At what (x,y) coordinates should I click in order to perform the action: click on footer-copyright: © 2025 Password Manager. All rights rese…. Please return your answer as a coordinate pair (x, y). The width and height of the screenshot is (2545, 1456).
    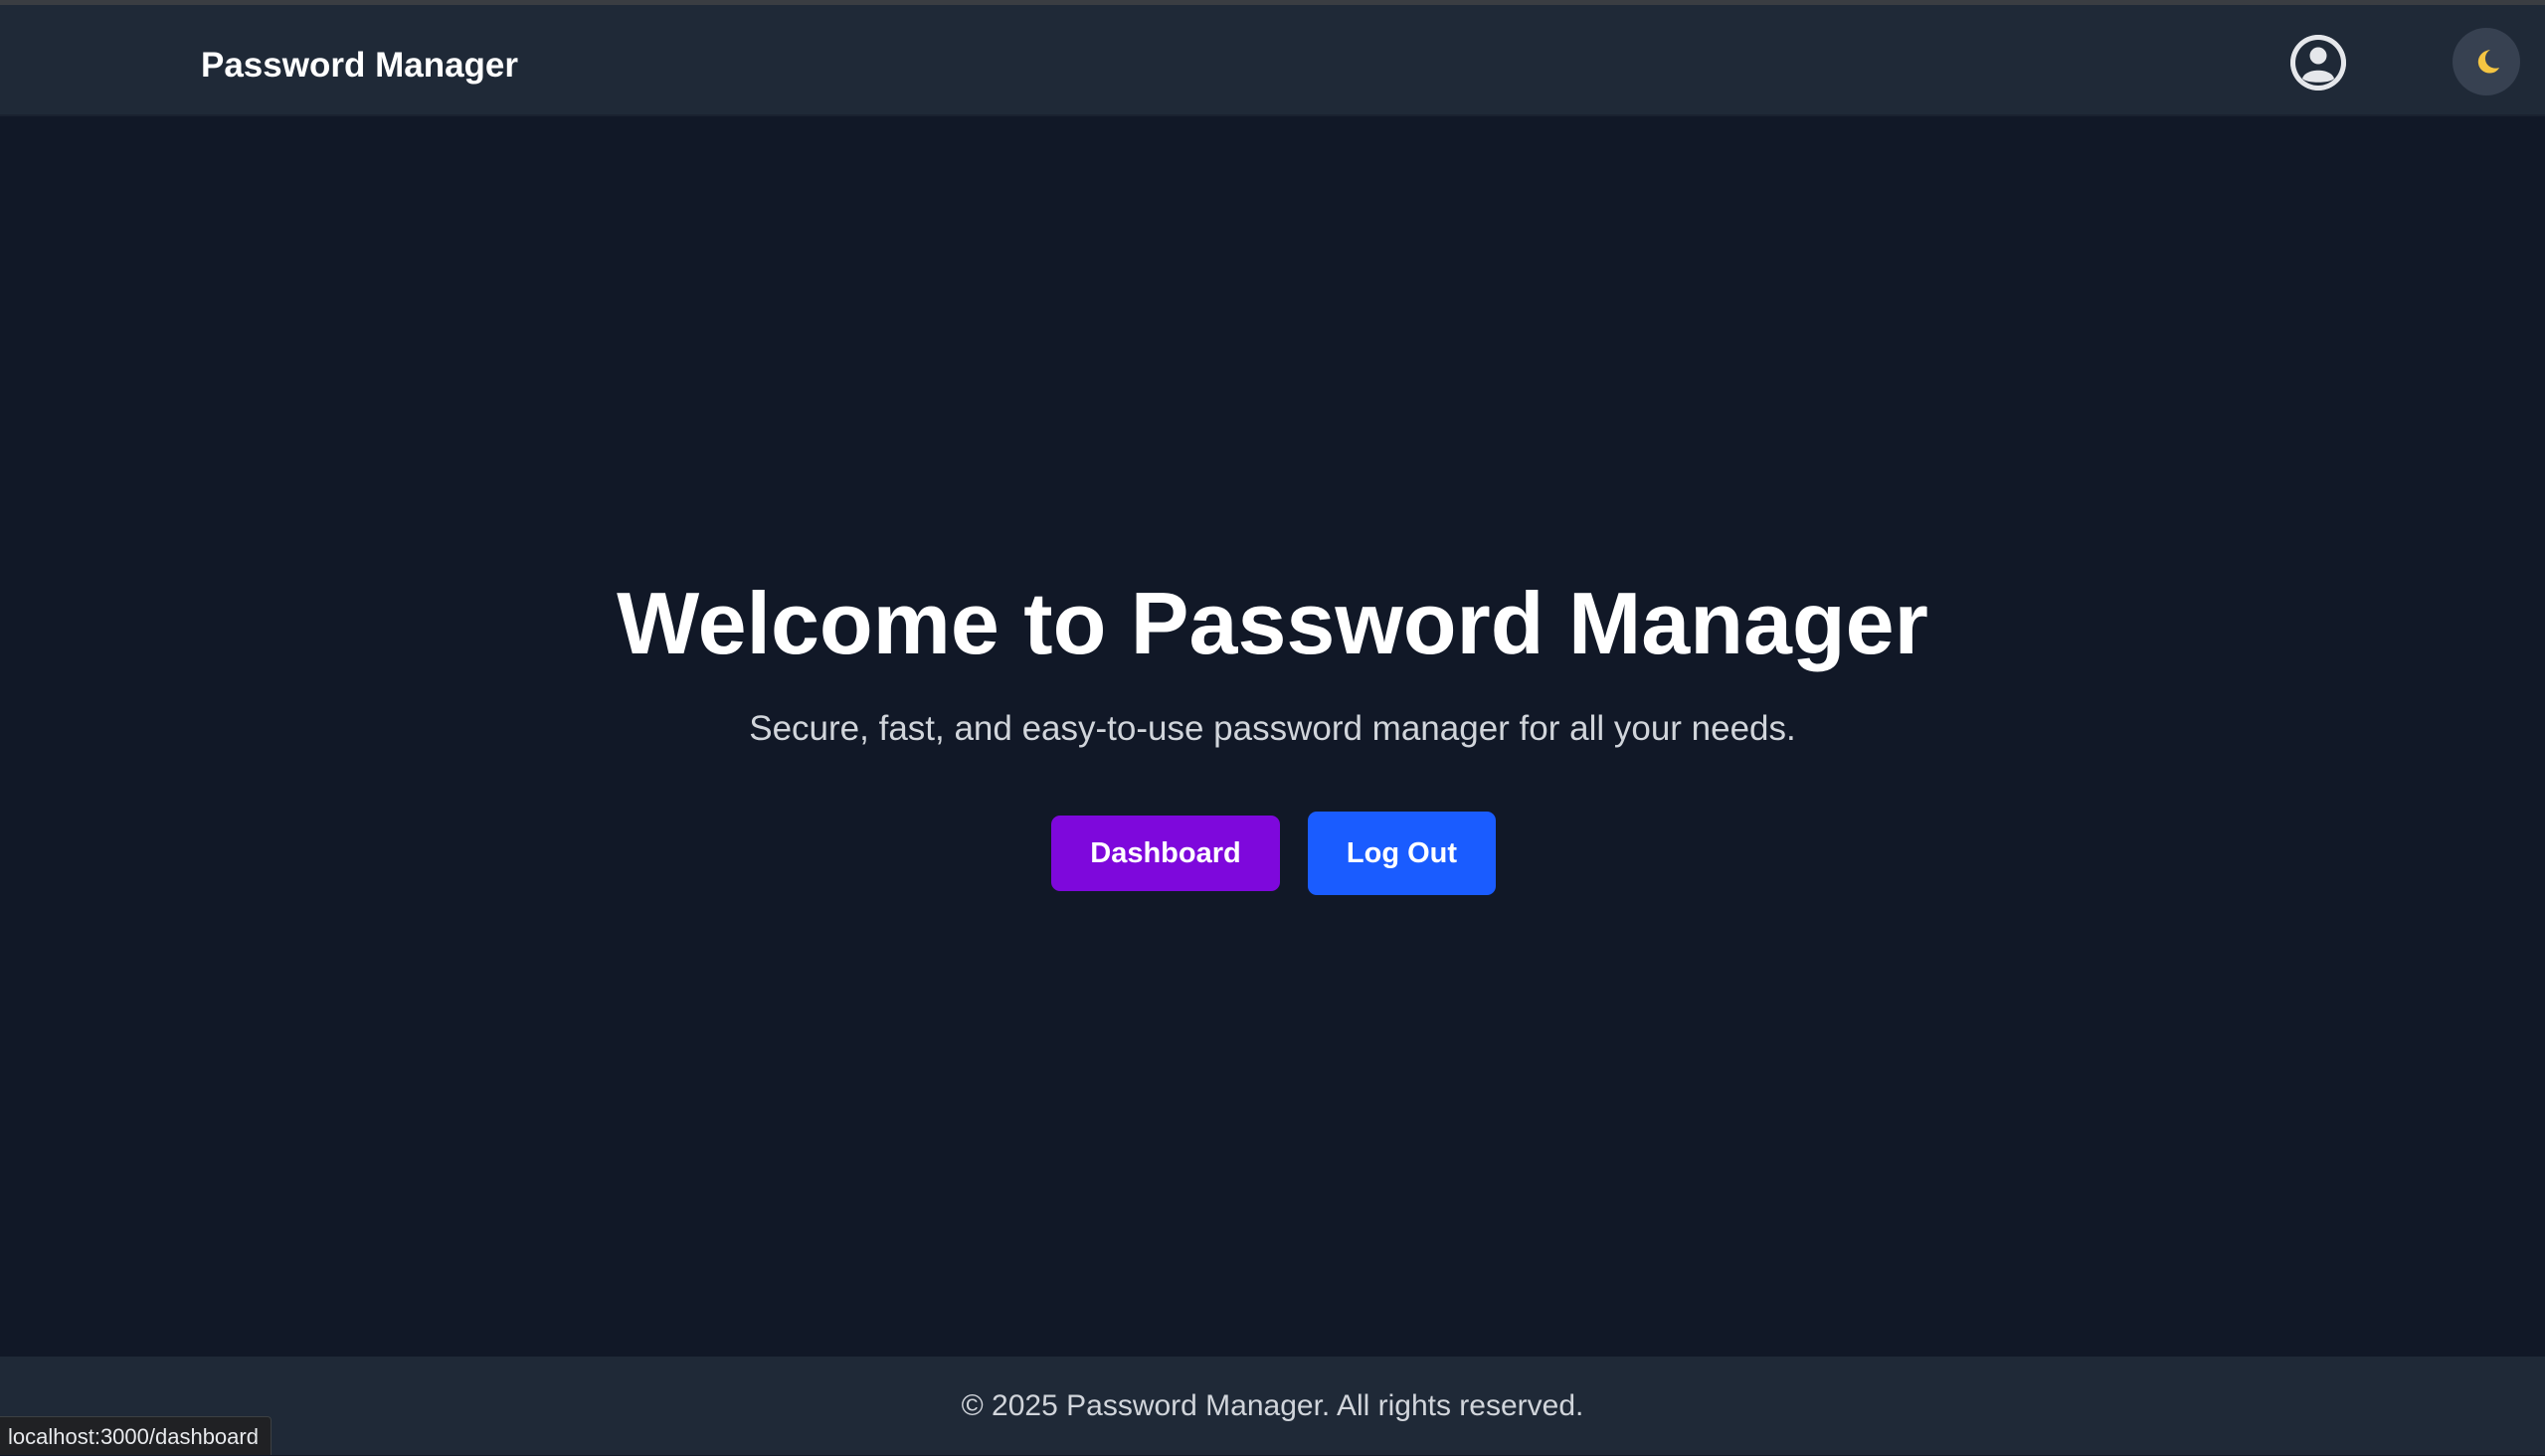
    Looking at the image, I should click on (1273, 1405).